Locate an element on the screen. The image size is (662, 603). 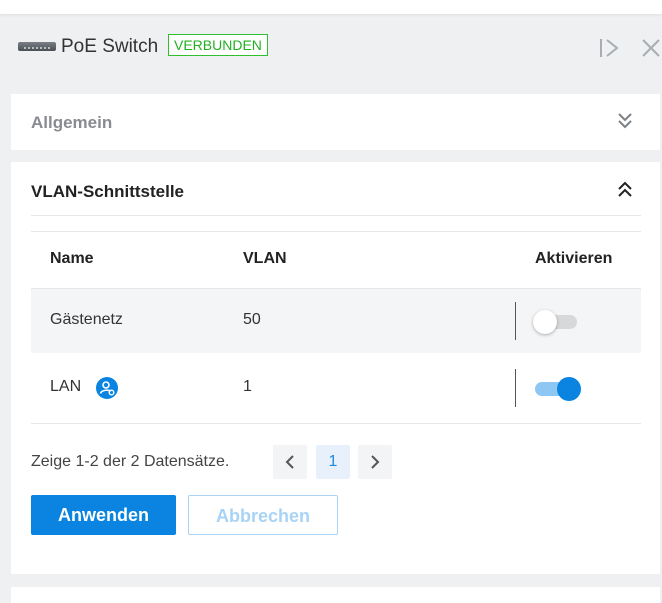
general-section: Allgemein is located at coordinates (335, 122).